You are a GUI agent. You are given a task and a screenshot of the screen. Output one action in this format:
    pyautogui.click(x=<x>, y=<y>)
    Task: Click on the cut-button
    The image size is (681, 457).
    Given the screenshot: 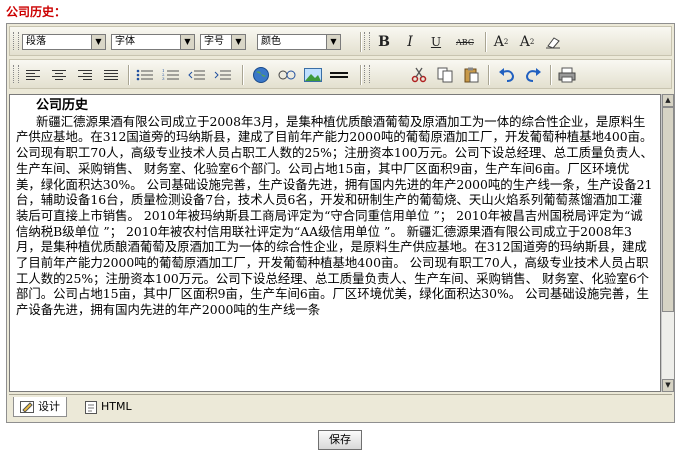 What is the action you would take?
    pyautogui.click(x=419, y=75)
    